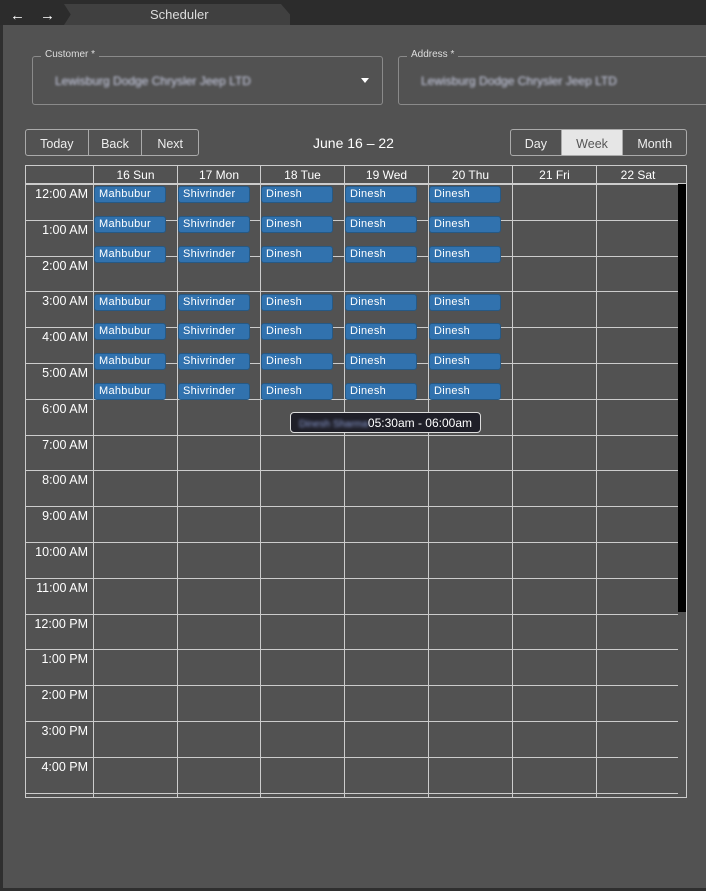  Describe the element at coordinates (61, 552) in the screenshot. I see `time-label: 10:00 AM` at that location.